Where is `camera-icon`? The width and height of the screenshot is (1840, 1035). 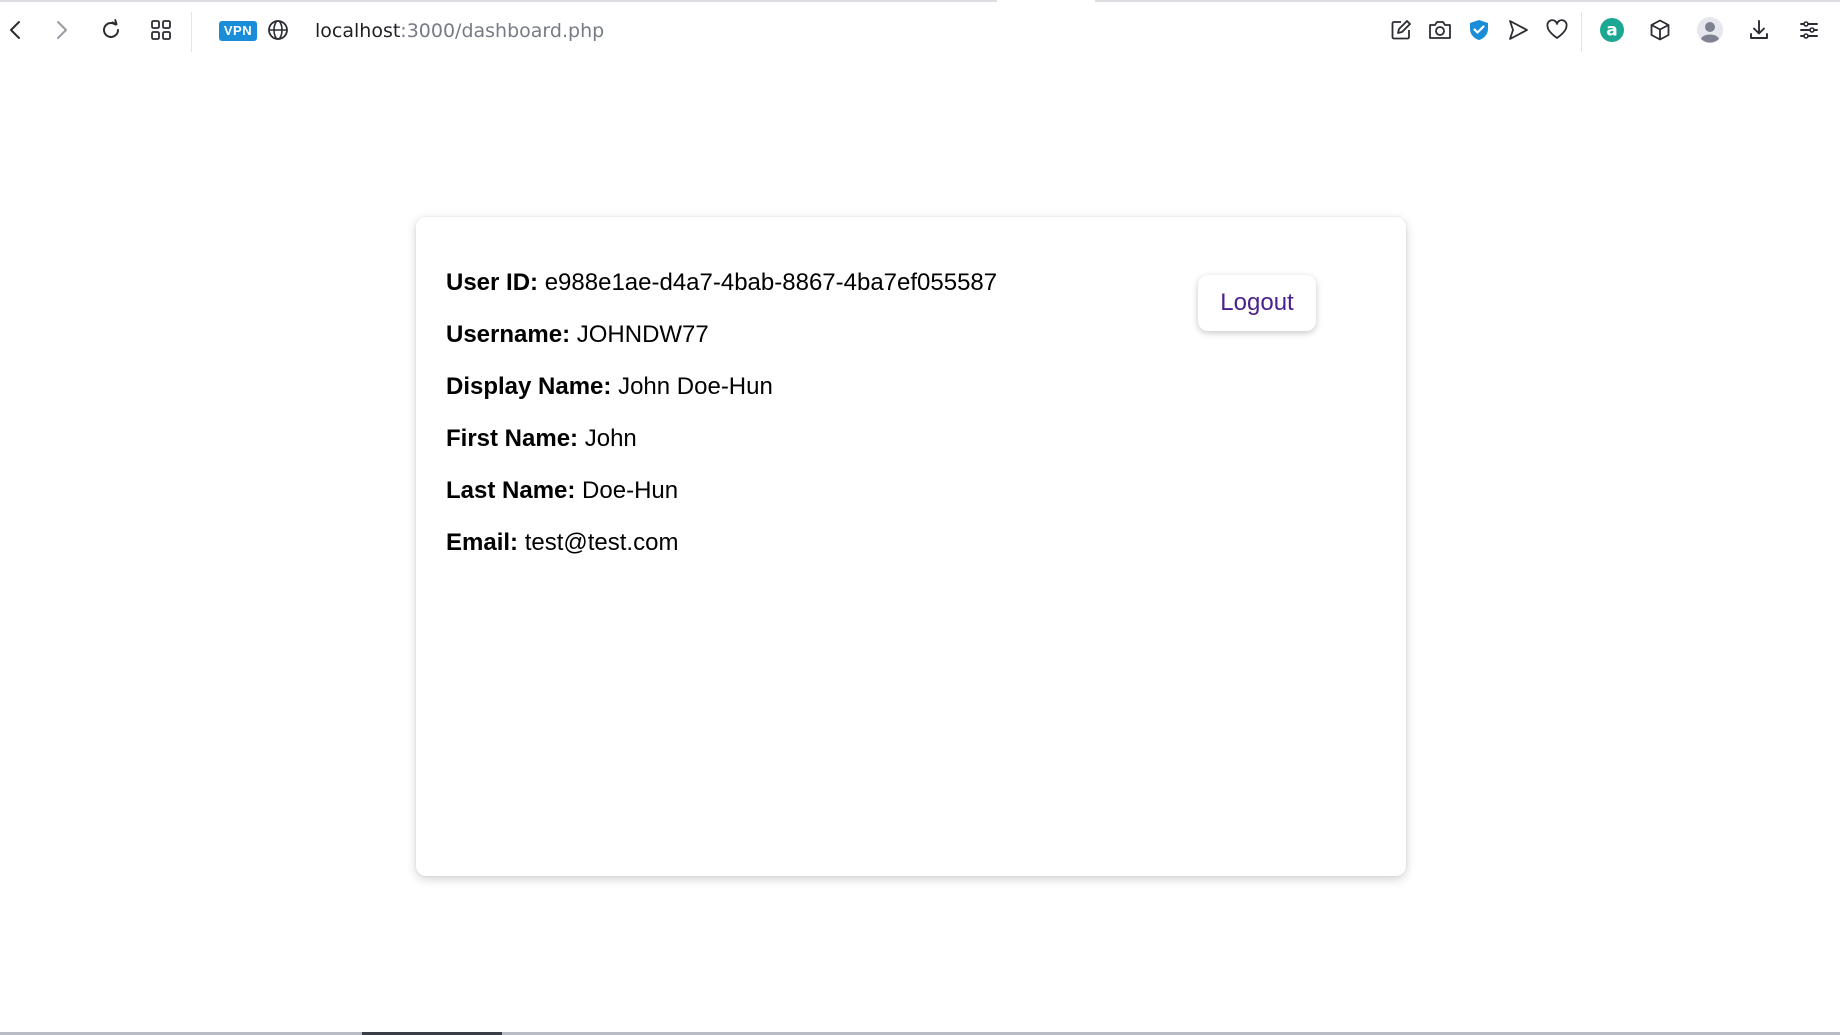 camera-icon is located at coordinates (1440, 30).